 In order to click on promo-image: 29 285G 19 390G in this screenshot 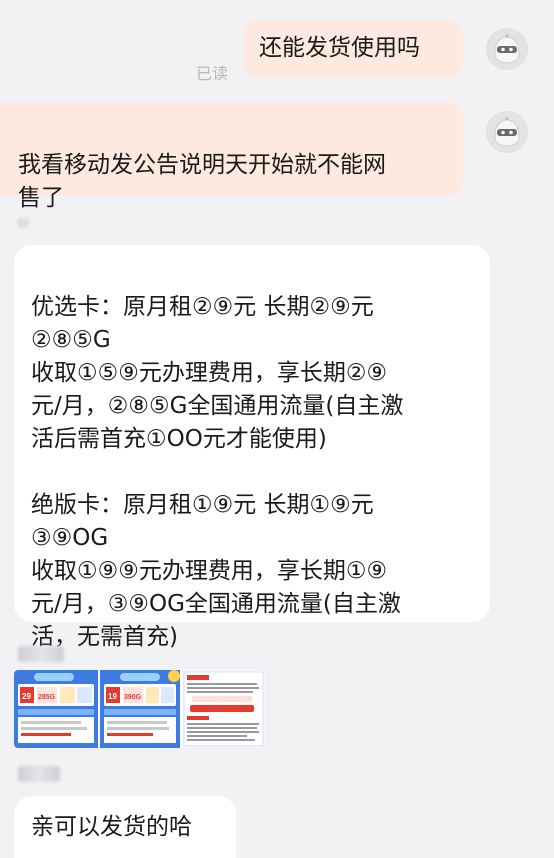, I will do `click(139, 709)`.